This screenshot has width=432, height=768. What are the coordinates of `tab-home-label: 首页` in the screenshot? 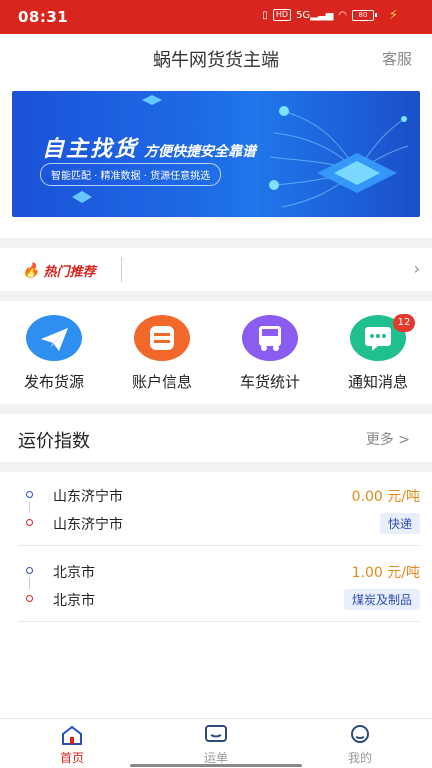 It's located at (71, 758).